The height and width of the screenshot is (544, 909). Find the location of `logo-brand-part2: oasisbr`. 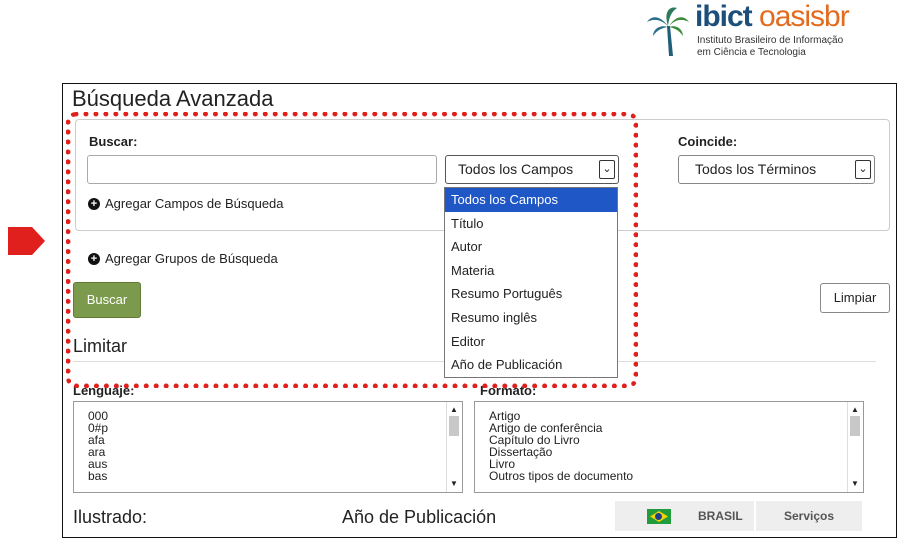

logo-brand-part2: oasisbr is located at coordinates (804, 16).